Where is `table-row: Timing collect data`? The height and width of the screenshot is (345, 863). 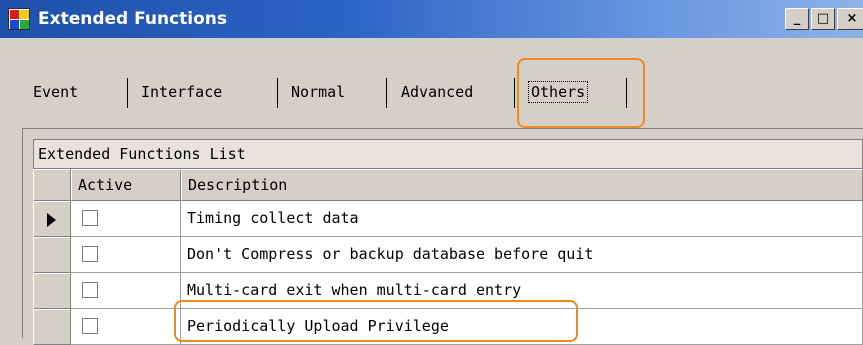 table-row: Timing collect data is located at coordinates (448, 219).